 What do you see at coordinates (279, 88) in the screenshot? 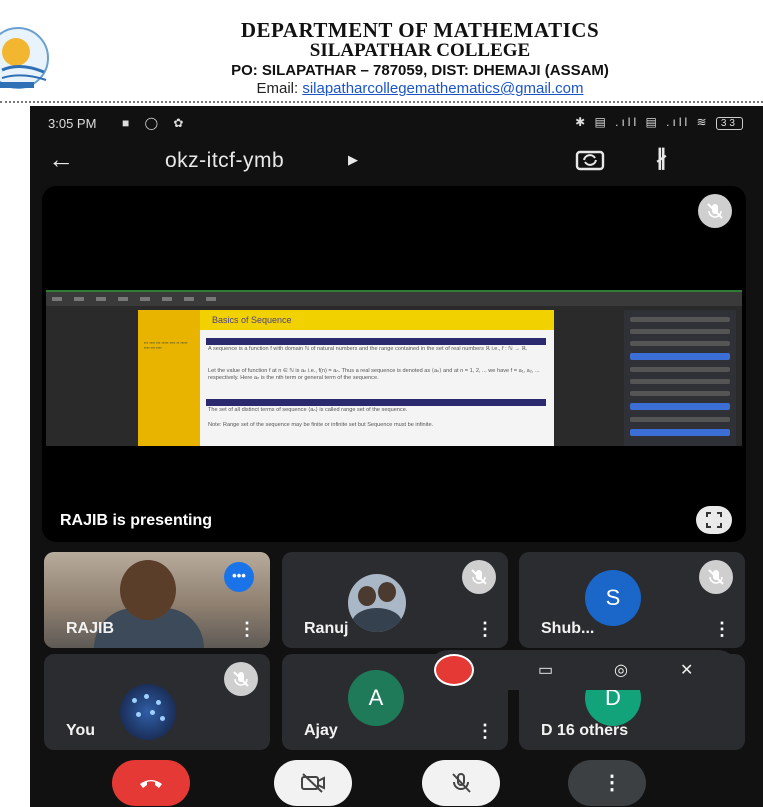
I see `email-label: Email:` at bounding box center [279, 88].